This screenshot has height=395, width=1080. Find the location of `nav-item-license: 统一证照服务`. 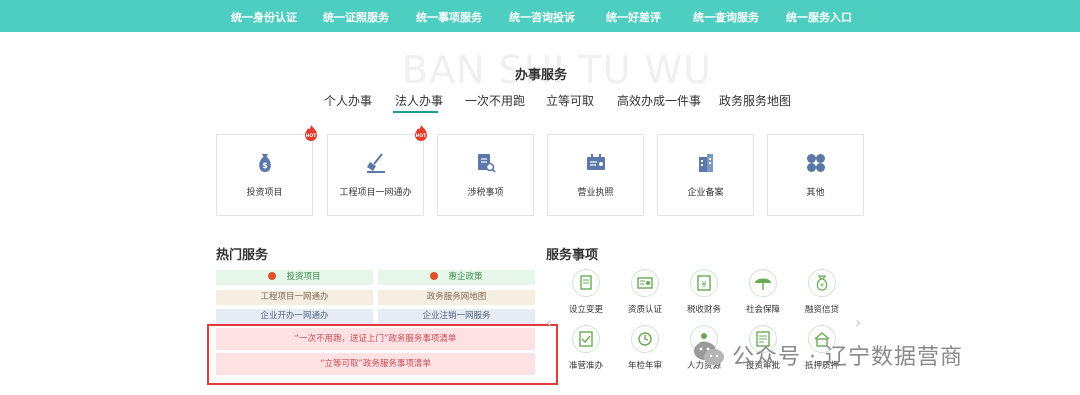

nav-item-license: 统一证照服务 is located at coordinates (356, 17).